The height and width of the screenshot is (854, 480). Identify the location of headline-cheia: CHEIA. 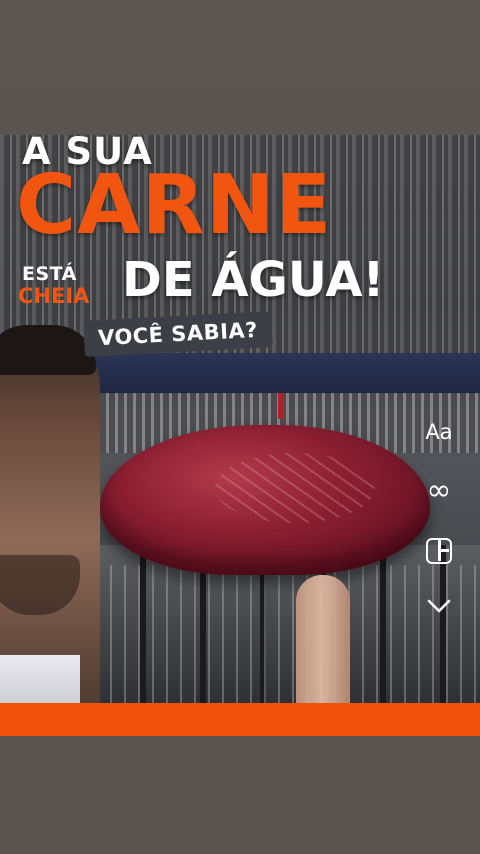
(54, 296).